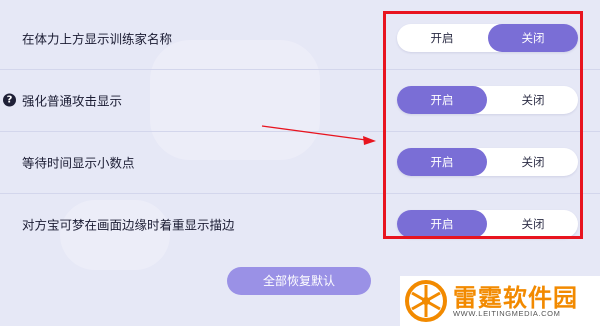 This screenshot has width=600, height=326. Describe the element at coordinates (426, 301) in the screenshot. I see `watermark-logo-icon` at that location.